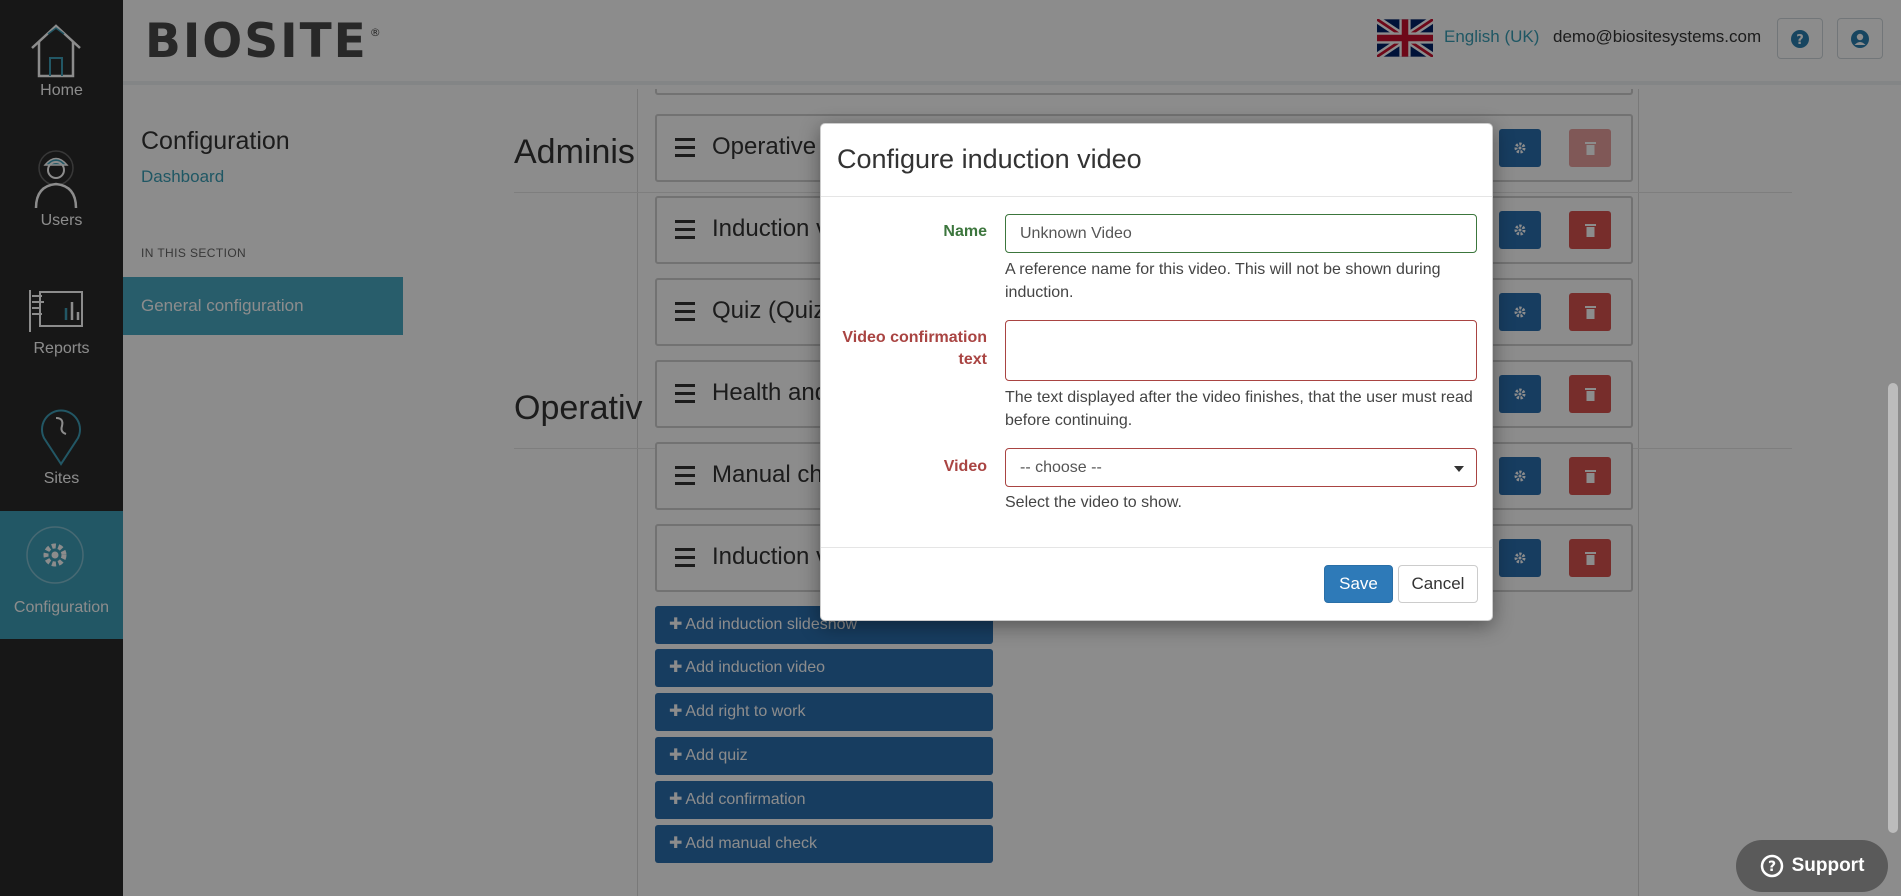  Describe the element at coordinates (1828, 865) in the screenshot. I see `support-label: Support` at that location.